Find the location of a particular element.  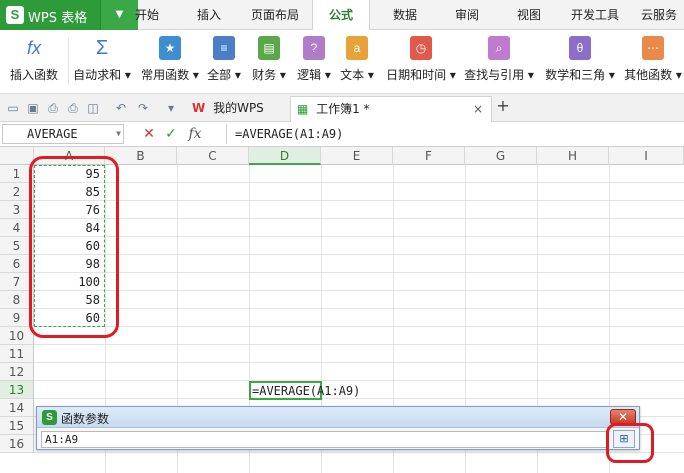

column-header-d: D is located at coordinates (285, 156).